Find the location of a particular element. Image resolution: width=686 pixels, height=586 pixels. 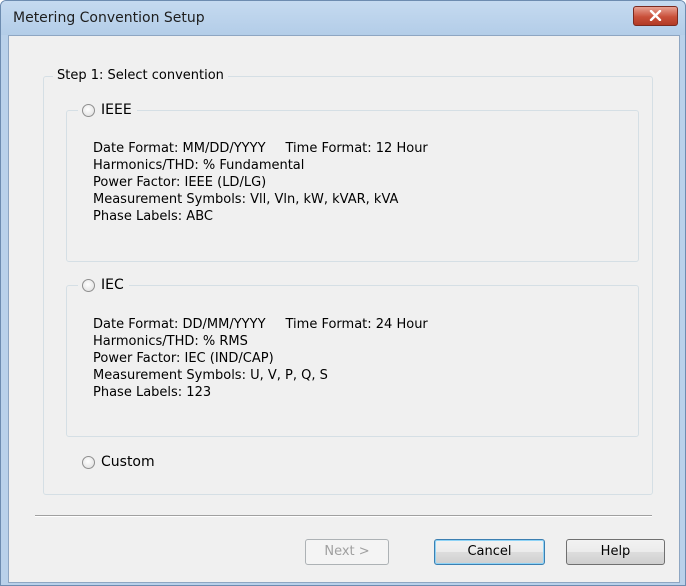

title-bar: Metering Convention Setup is located at coordinates (343, 18).